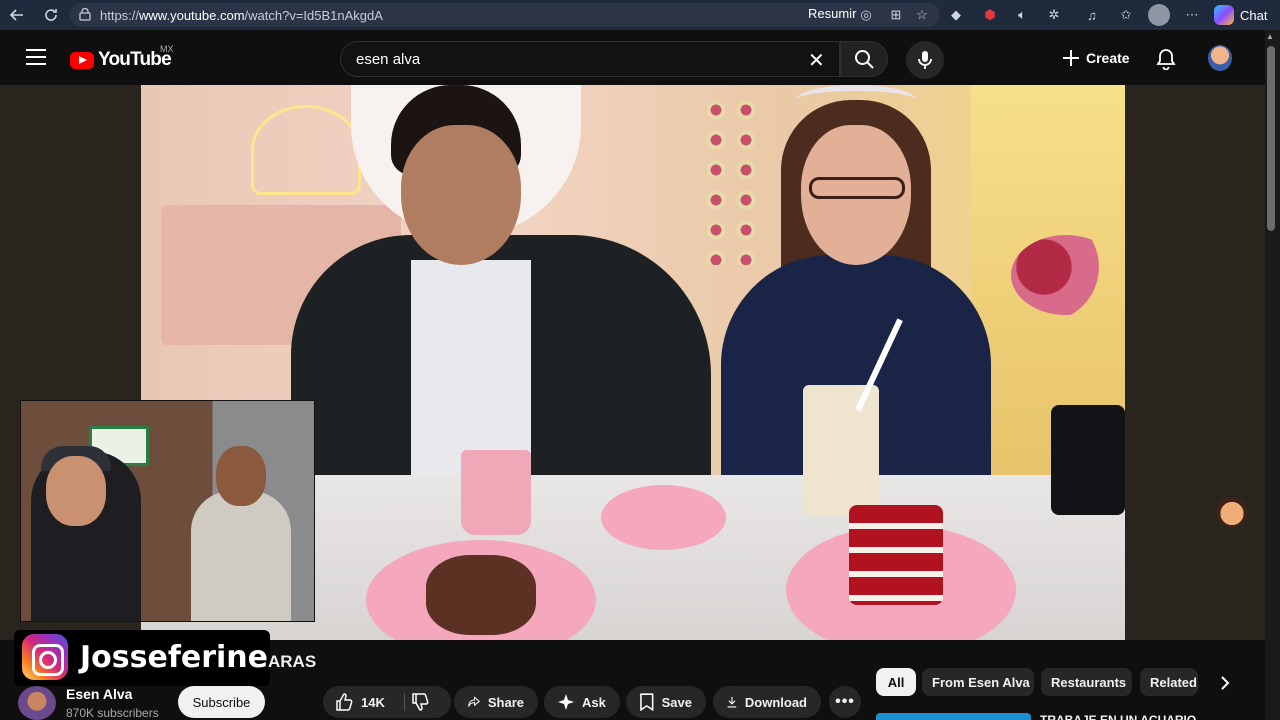 Image resolution: width=1280 pixels, height=720 pixels. What do you see at coordinates (1169, 682) in the screenshot?
I see `chip-related: Related` at bounding box center [1169, 682].